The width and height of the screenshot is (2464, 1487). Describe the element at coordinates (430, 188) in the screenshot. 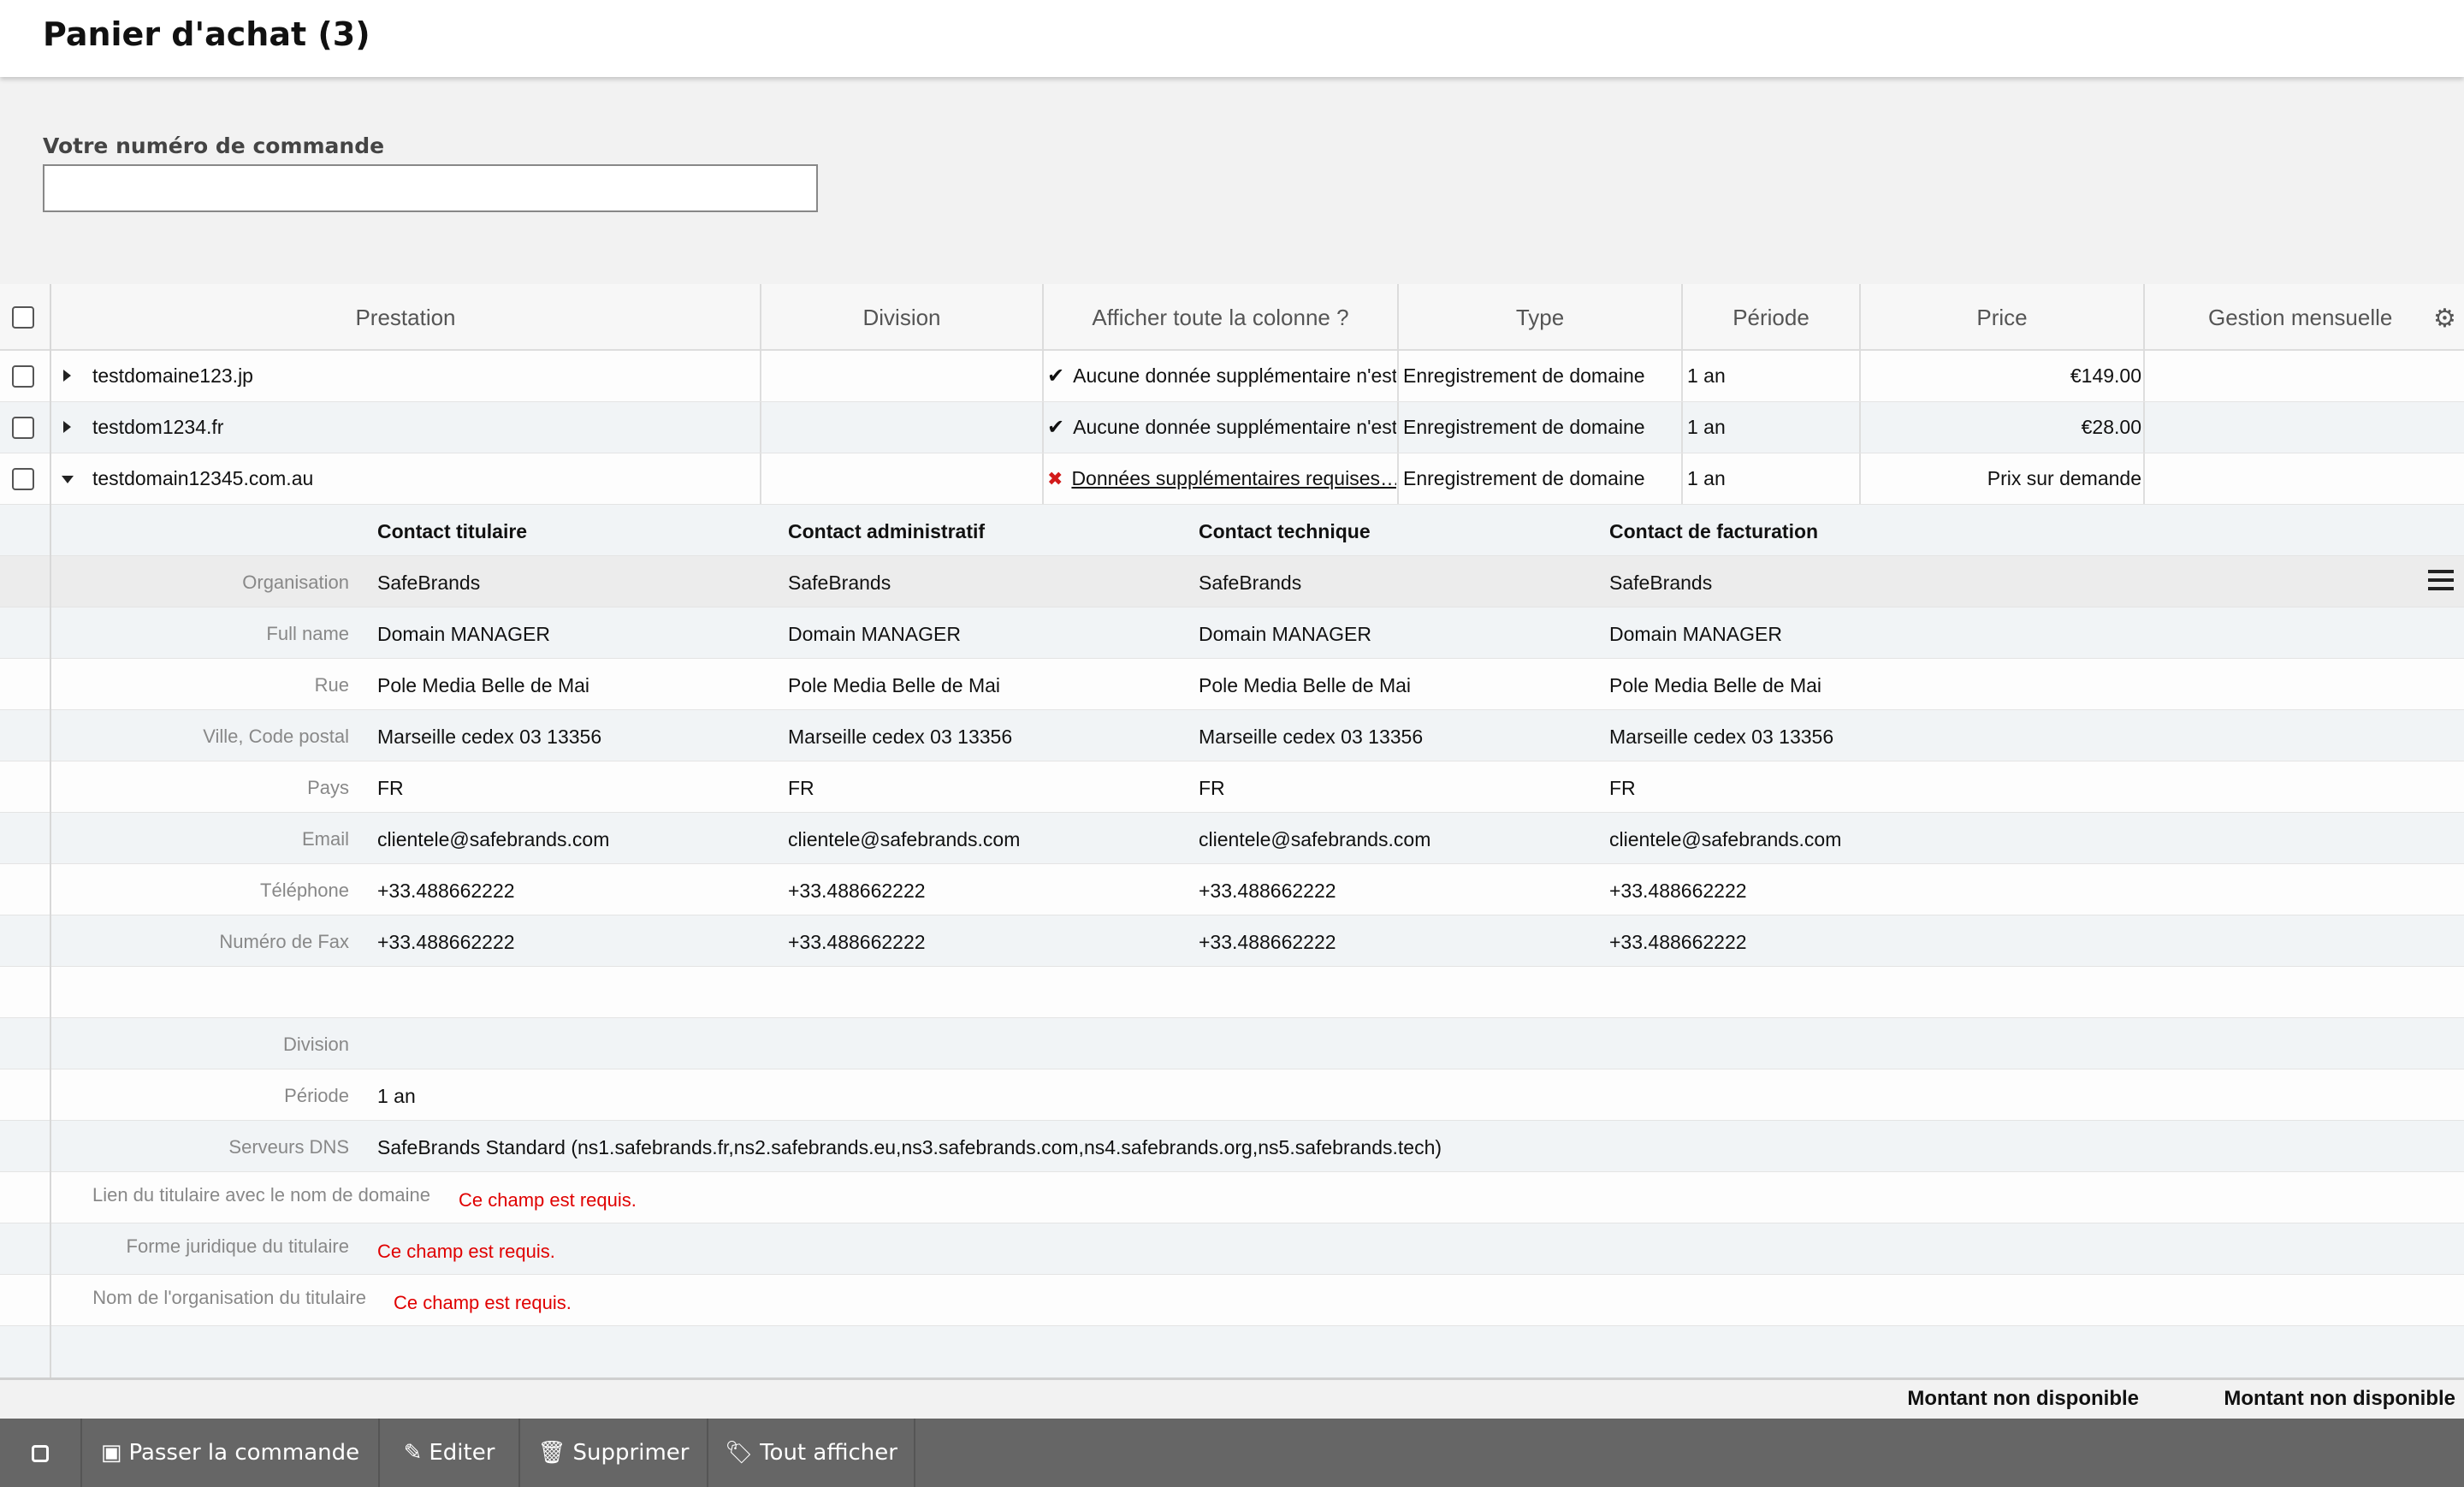

I see `order-number-input` at that location.